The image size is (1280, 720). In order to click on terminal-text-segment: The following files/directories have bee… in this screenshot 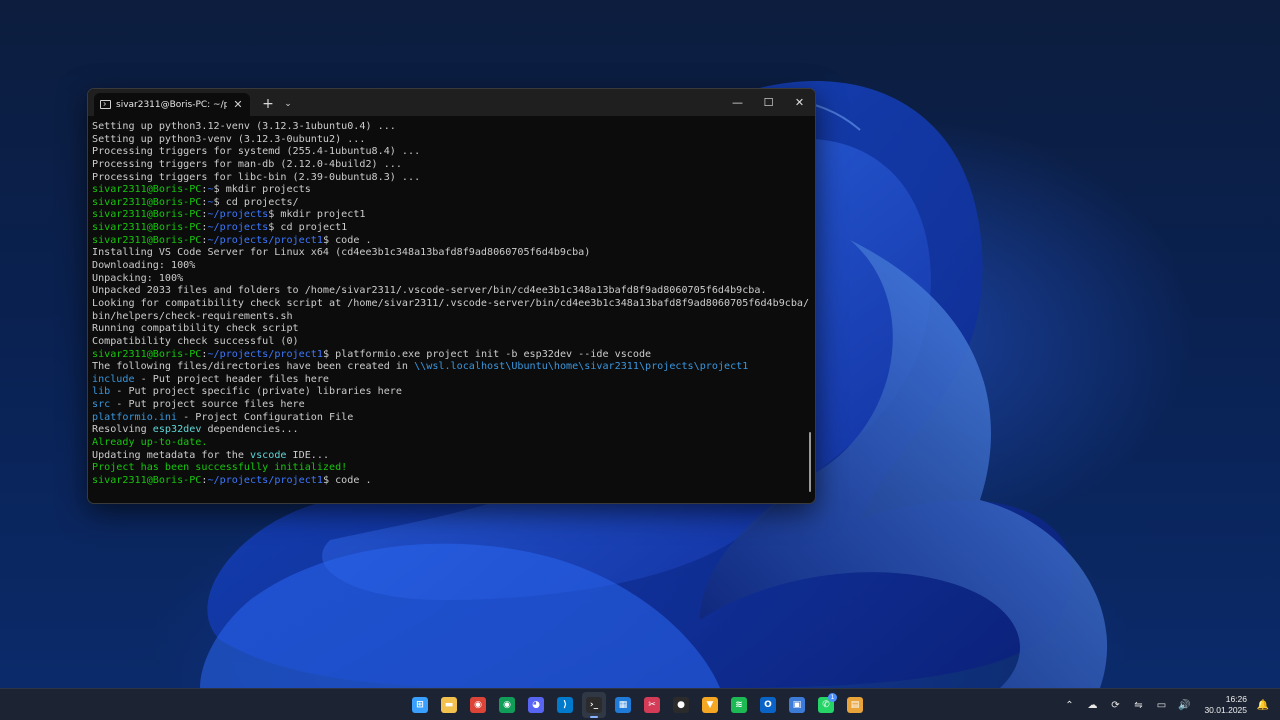, I will do `click(253, 367)`.